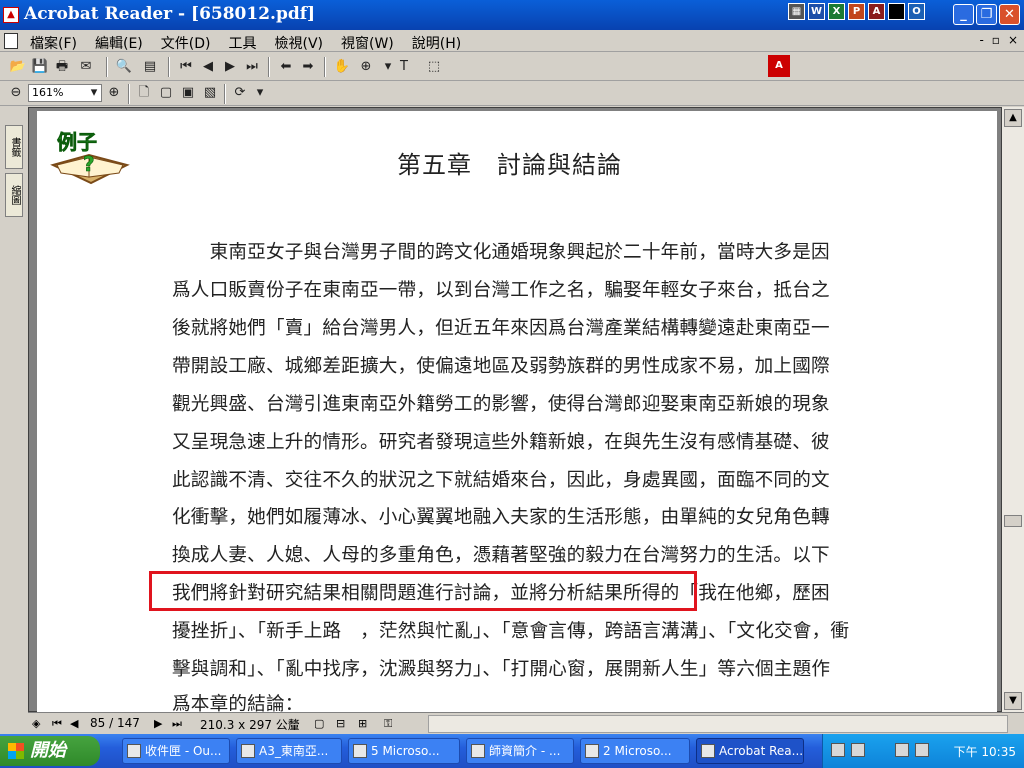  What do you see at coordinates (501, 328) in the screenshot?
I see `body-line: 後就將她們「賣」給台灣男人，但近五年來因爲台灣產業結構轉變遠赴東南亞一` at bounding box center [501, 328].